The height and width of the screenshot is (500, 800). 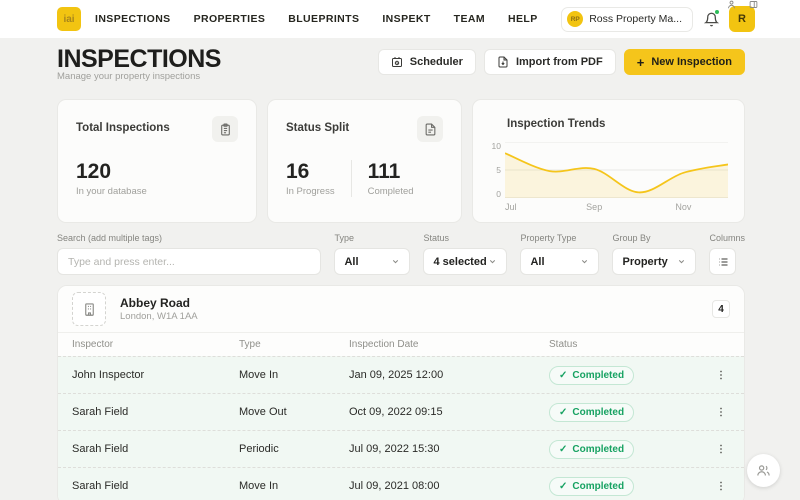 What do you see at coordinates (684, 62) in the screenshot?
I see `new-inspection-button: + New Inspection` at bounding box center [684, 62].